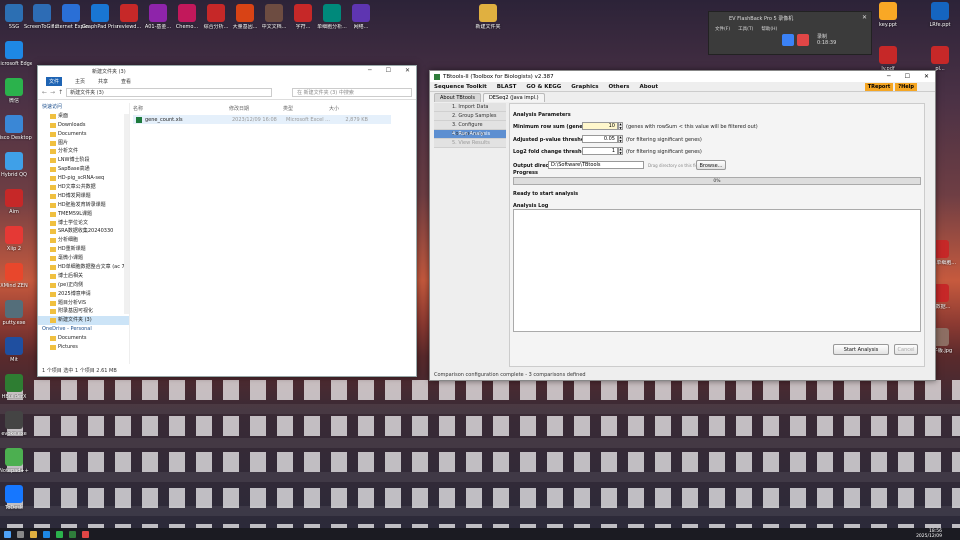  What do you see at coordinates (16, 54) in the screenshot?
I see `desktop-icon: Microsoft Edge` at bounding box center [16, 54].